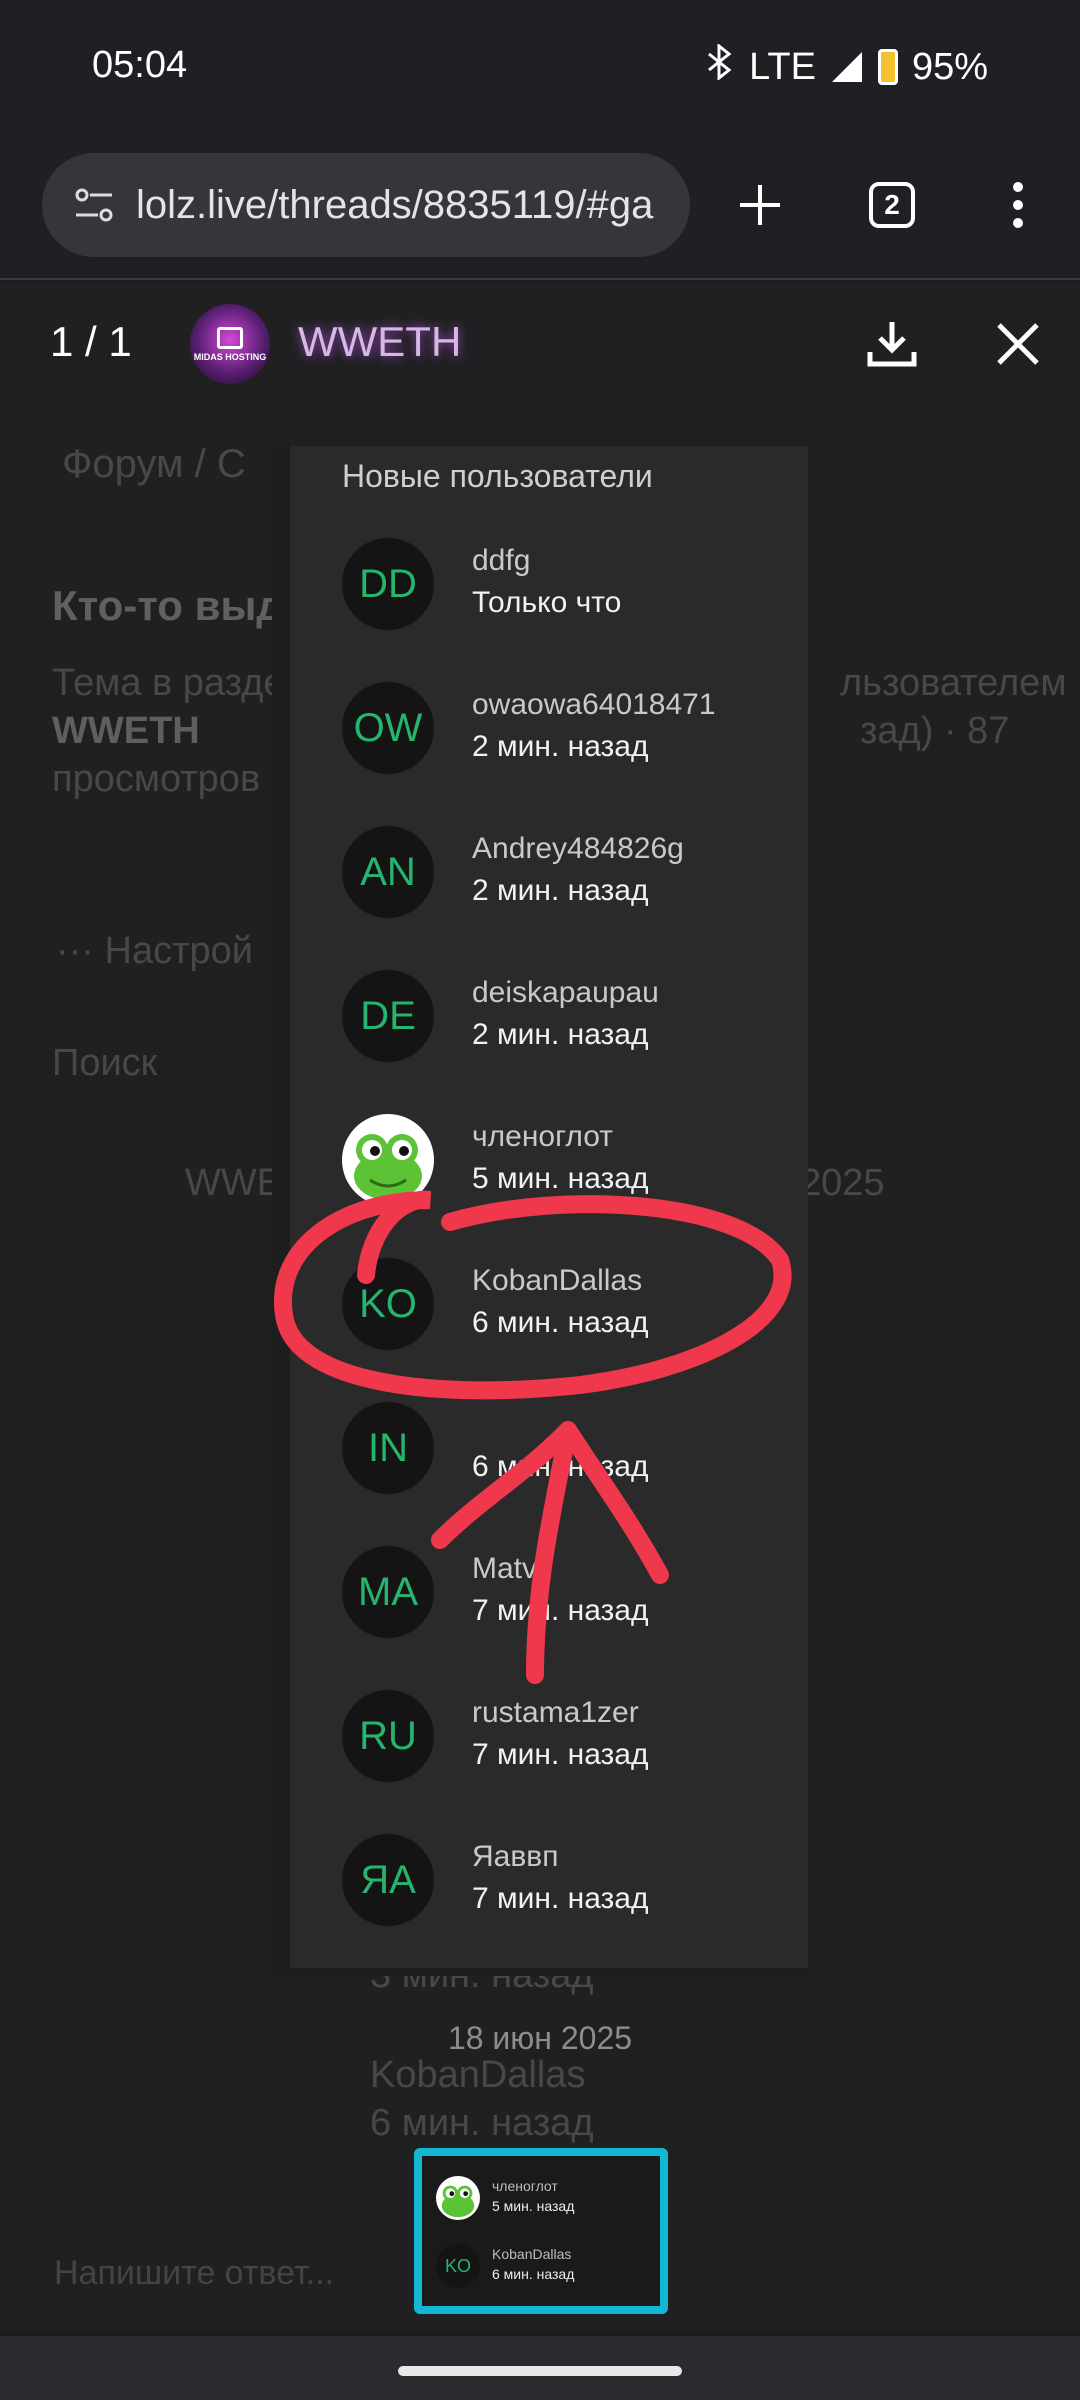 The image size is (1080, 2400). What do you see at coordinates (388, 1880) in the screenshot?
I see `user-avatar: ЯА` at bounding box center [388, 1880].